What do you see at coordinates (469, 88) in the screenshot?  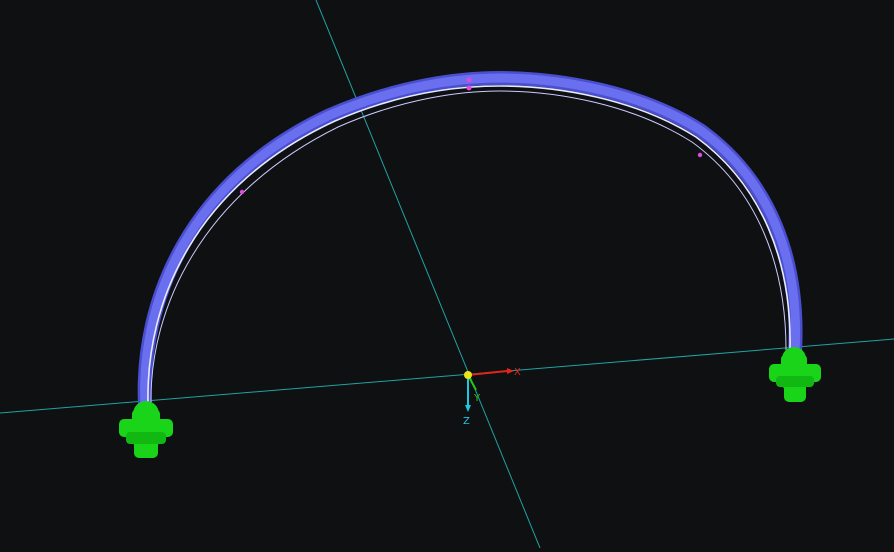 I see `node-marker-crown` at bounding box center [469, 88].